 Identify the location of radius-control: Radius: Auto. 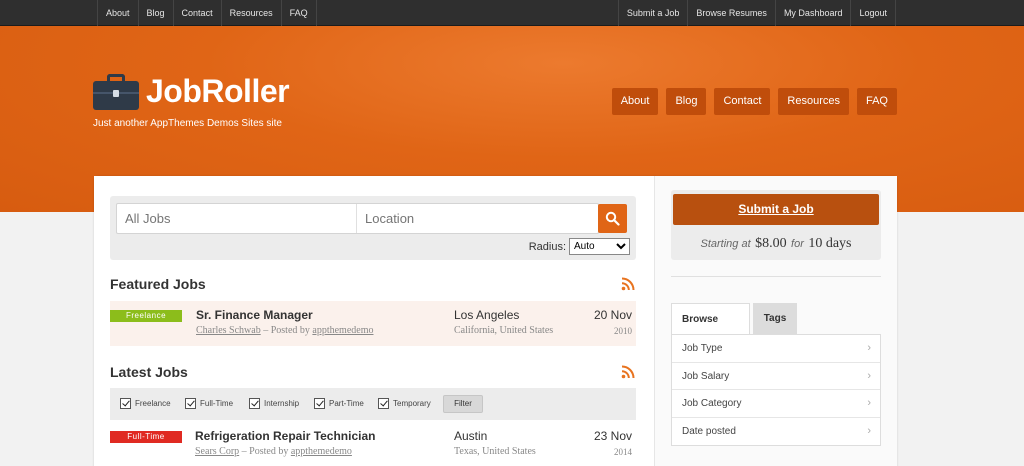
(579, 246).